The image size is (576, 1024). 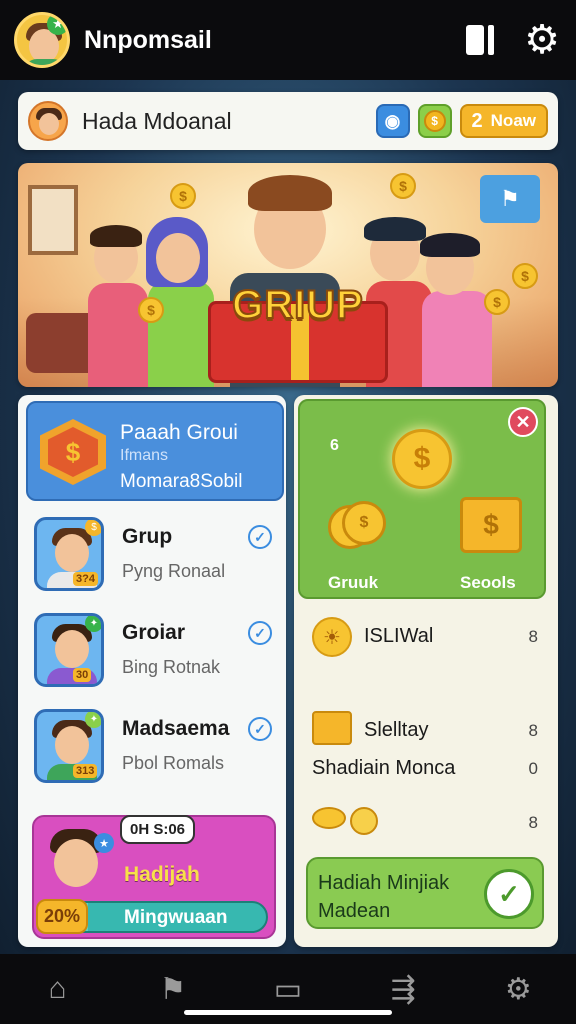 What do you see at coordinates (162, 874) in the screenshot?
I see `gift-label: Hadijah` at bounding box center [162, 874].